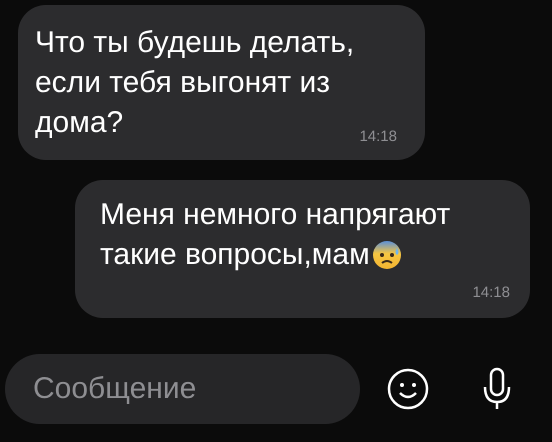 Image resolution: width=552 pixels, height=442 pixels. I want to click on message-text-line: дома?, so click(79, 123).